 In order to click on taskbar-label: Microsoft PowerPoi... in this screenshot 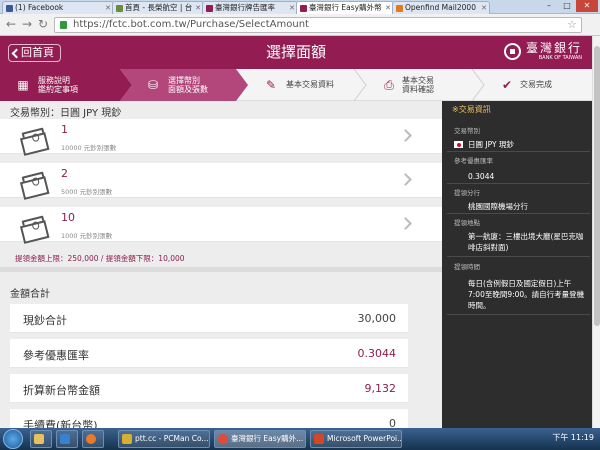, I will do `click(364, 438)`.